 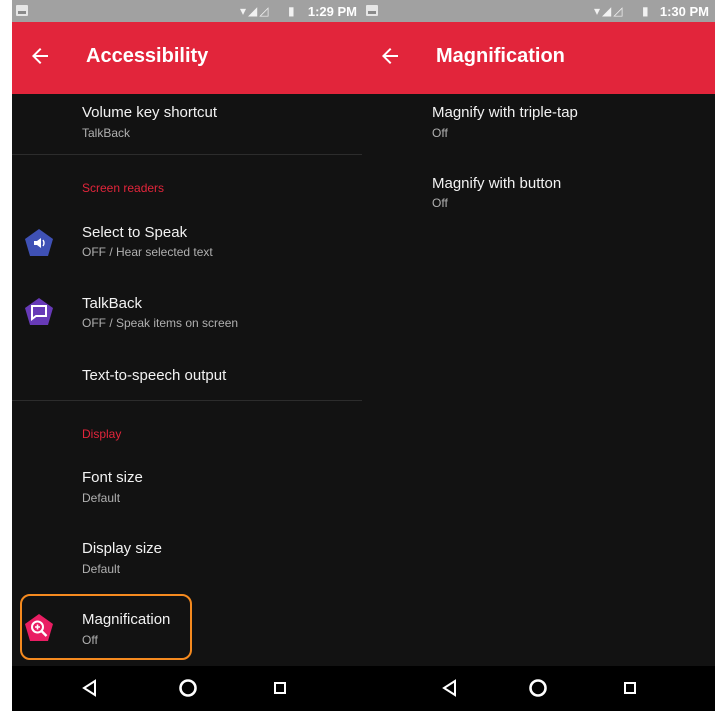 I want to click on item-title: Magnify with button, so click(x=497, y=183).